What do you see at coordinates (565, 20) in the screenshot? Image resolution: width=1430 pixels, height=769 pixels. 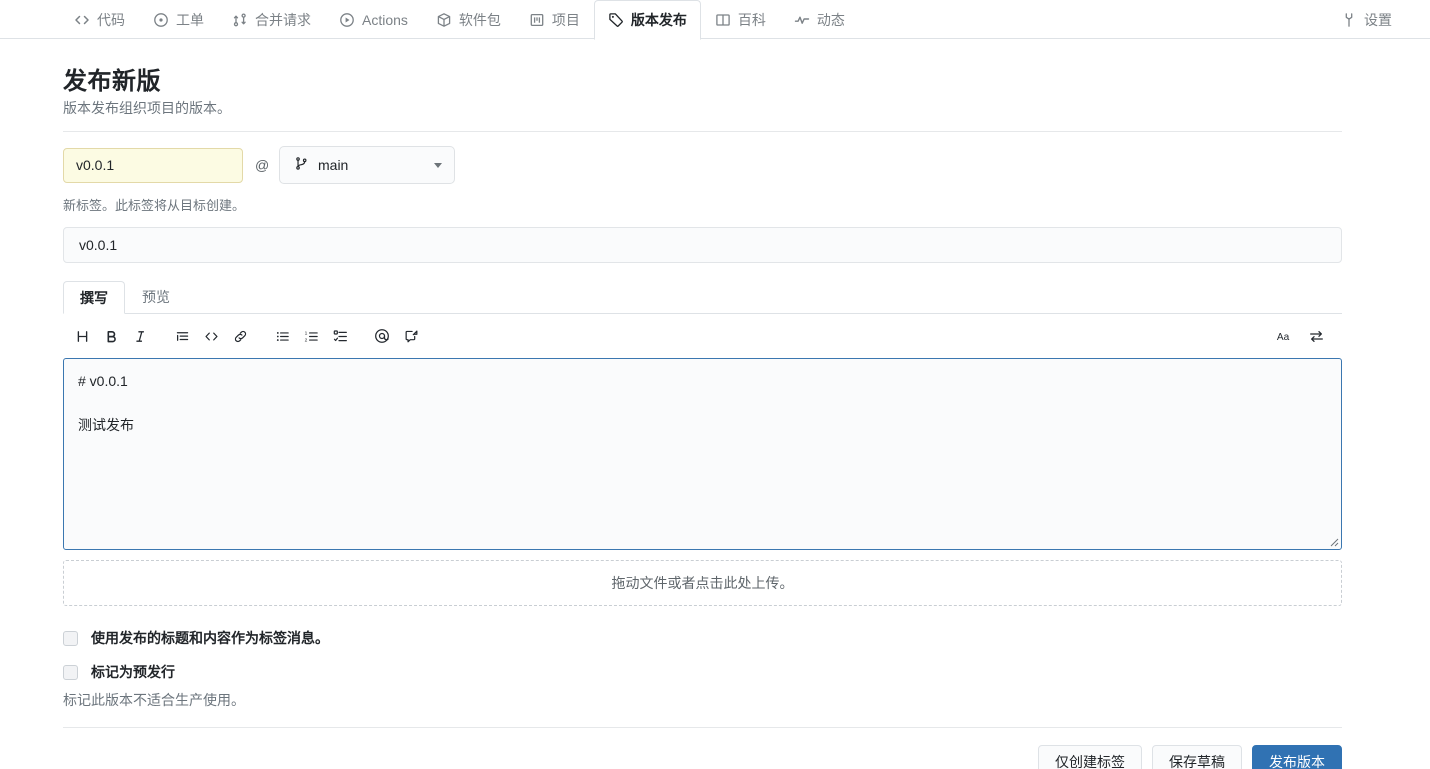 I see `nav-item-label: 项目` at bounding box center [565, 20].